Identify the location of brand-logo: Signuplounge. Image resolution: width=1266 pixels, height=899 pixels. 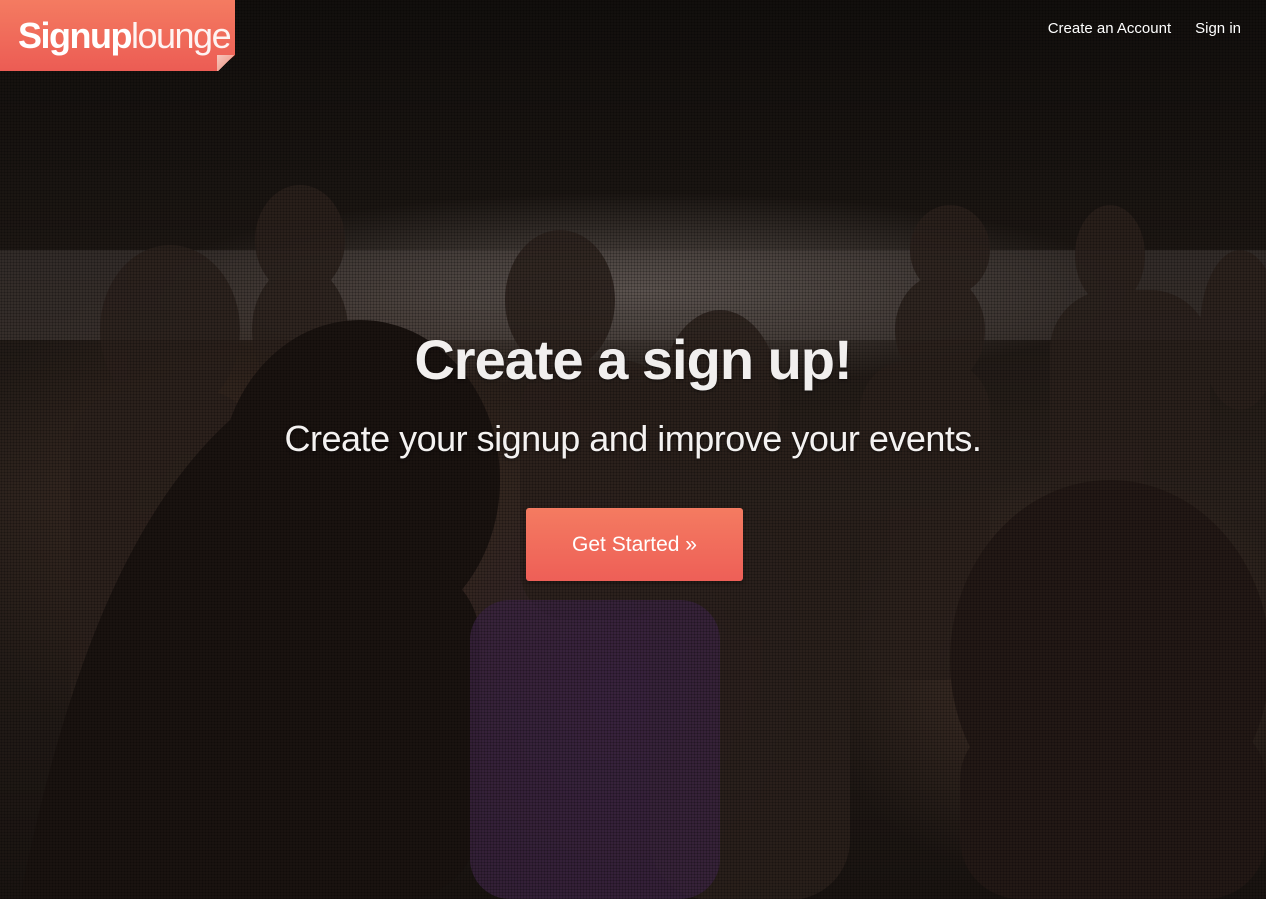
(117, 35).